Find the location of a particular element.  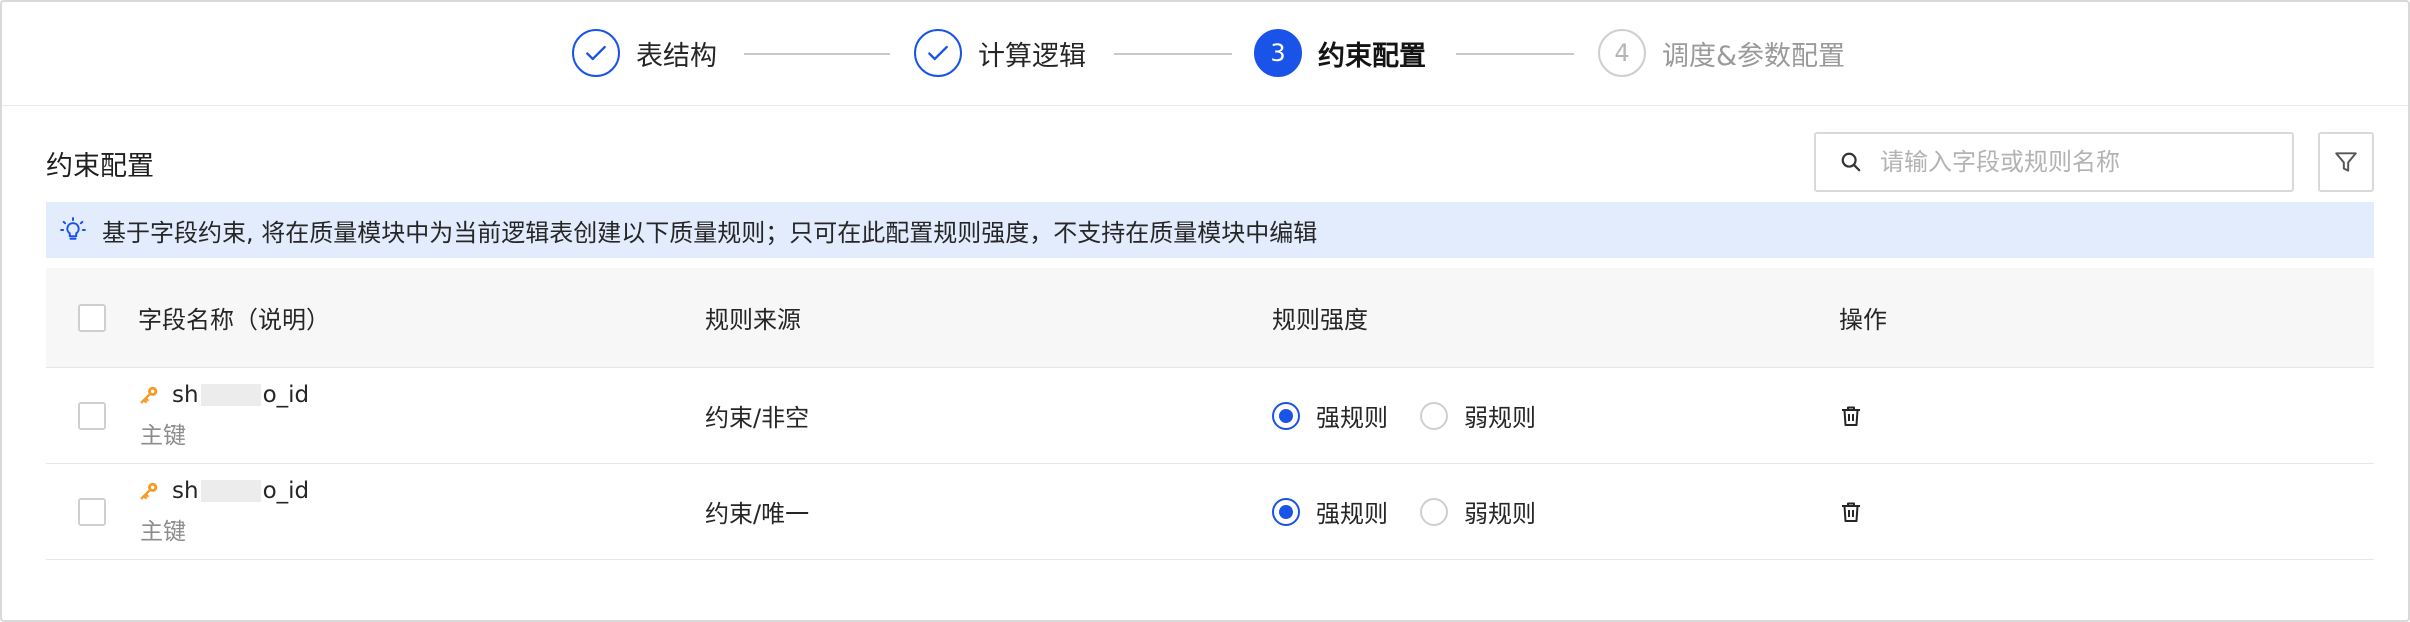

step-table-structure: 表结构 is located at coordinates (644, 53).